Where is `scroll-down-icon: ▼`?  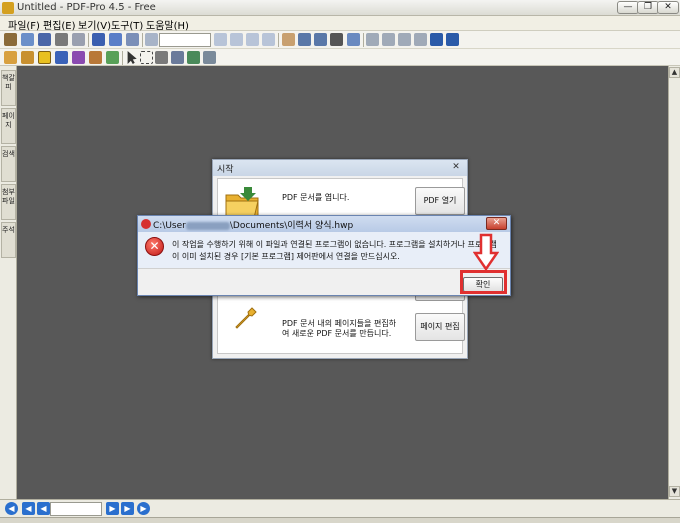
scroll-down-icon: ▼ is located at coordinates (674, 491).